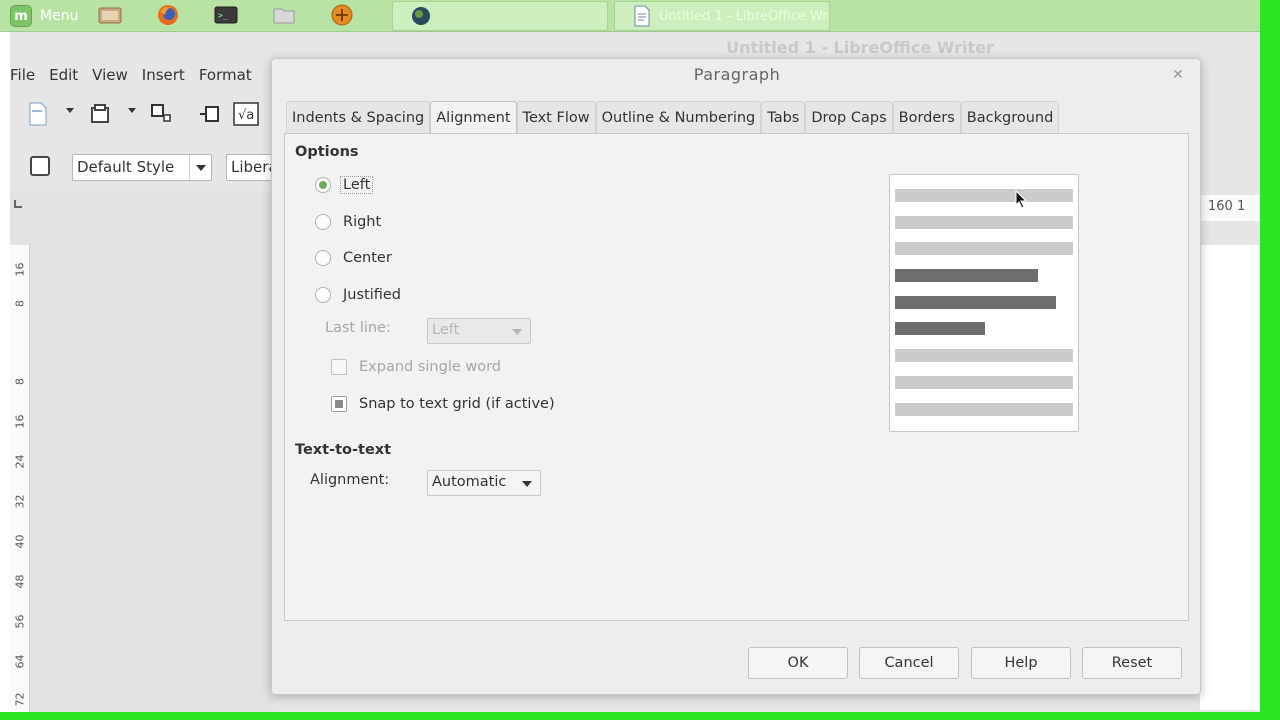 This screenshot has width=1280, height=720. I want to click on writer-window-title: Untitled 1 - LibreOffice Writer, so click(860, 47).